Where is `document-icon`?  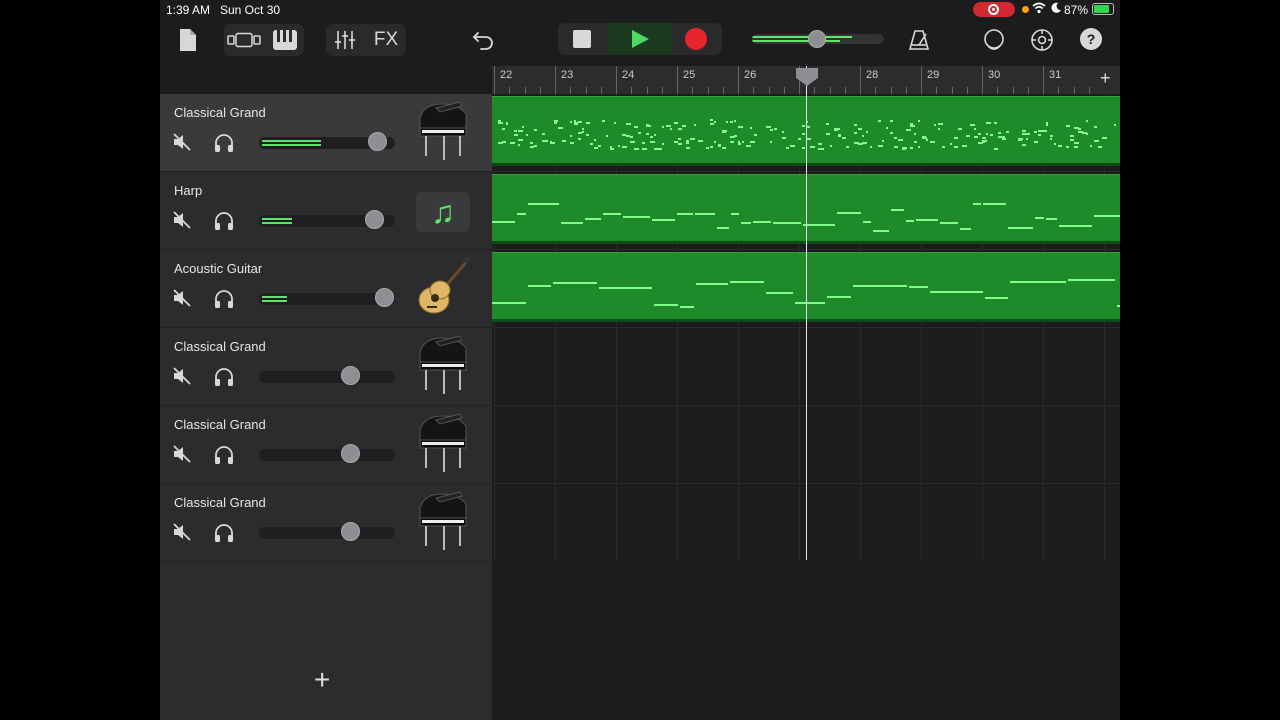
document-icon is located at coordinates (188, 40).